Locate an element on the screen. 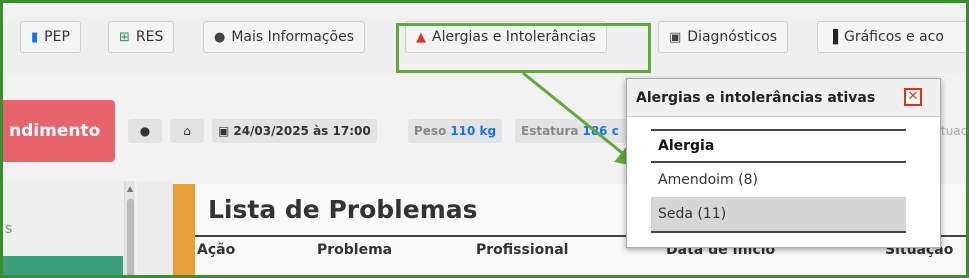  pep-button: ▮ PEP is located at coordinates (50, 37).